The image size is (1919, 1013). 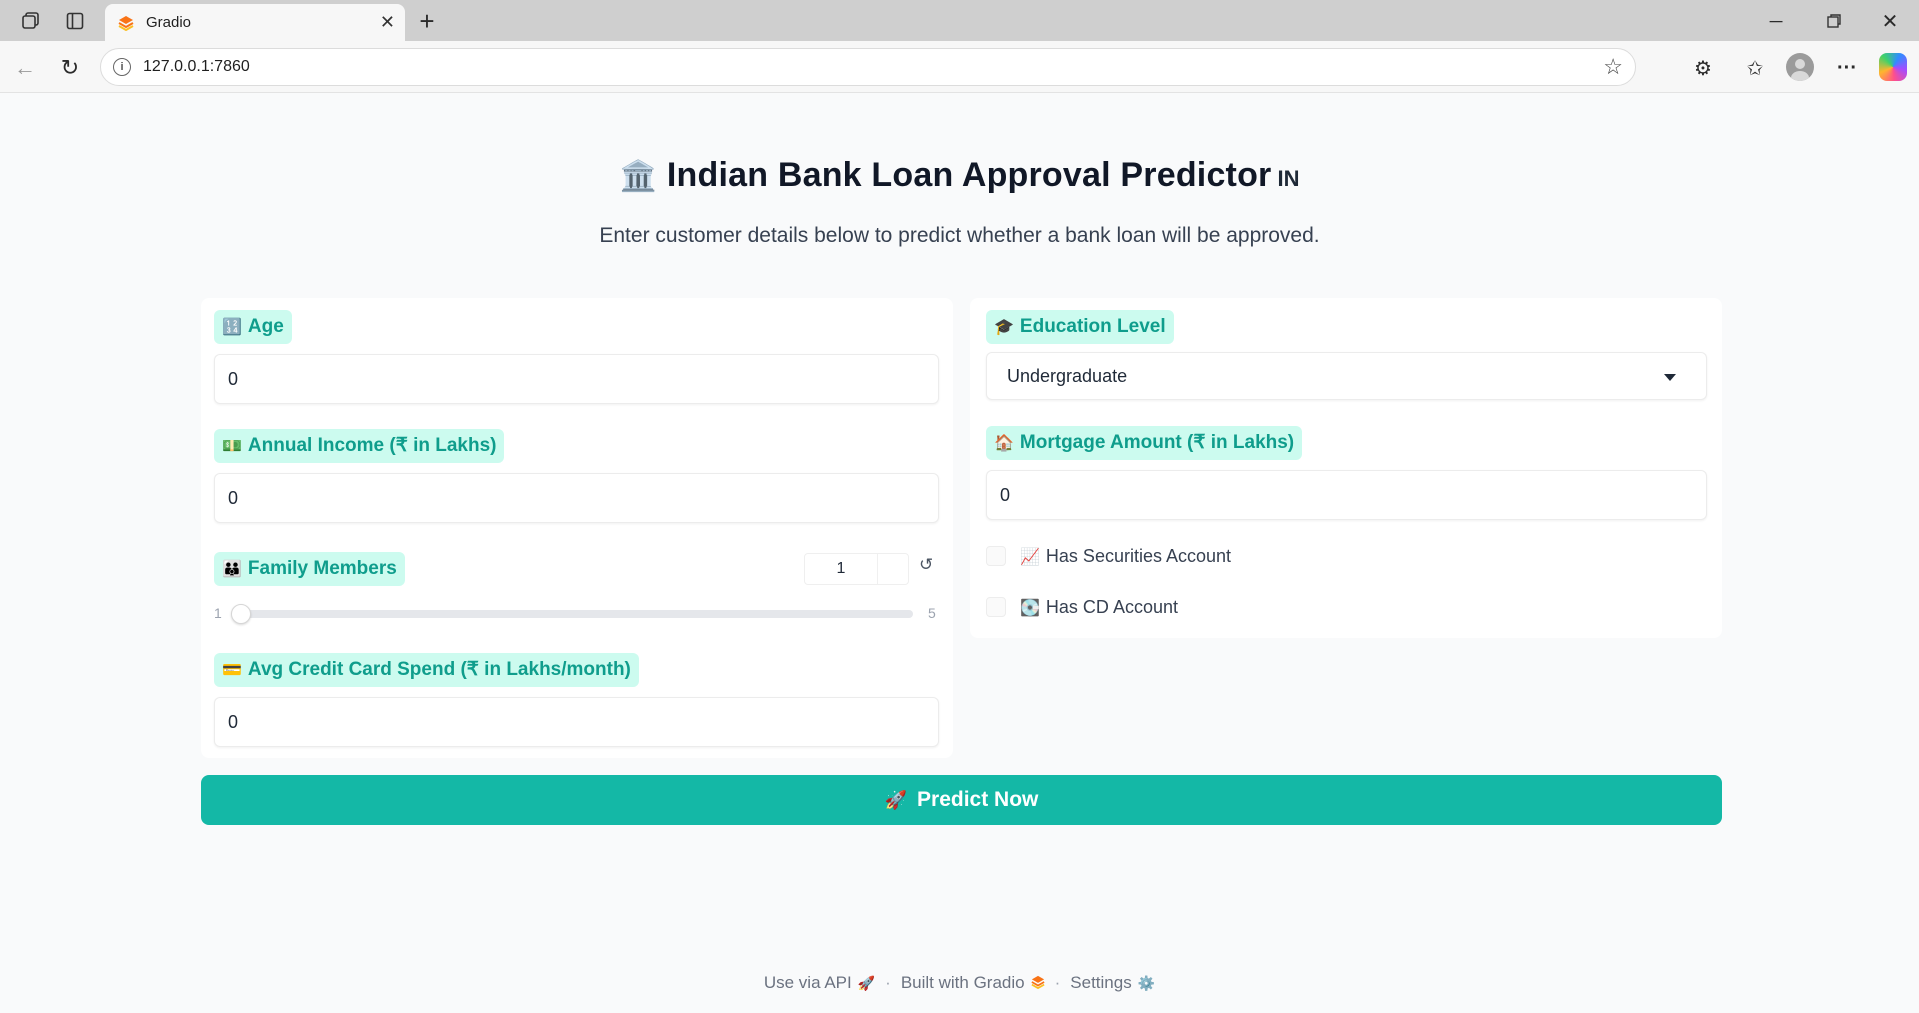 I want to click on ccavg-label-text: Avg Credit Card Spend (₹ in Lakhs/month), so click(x=439, y=669).